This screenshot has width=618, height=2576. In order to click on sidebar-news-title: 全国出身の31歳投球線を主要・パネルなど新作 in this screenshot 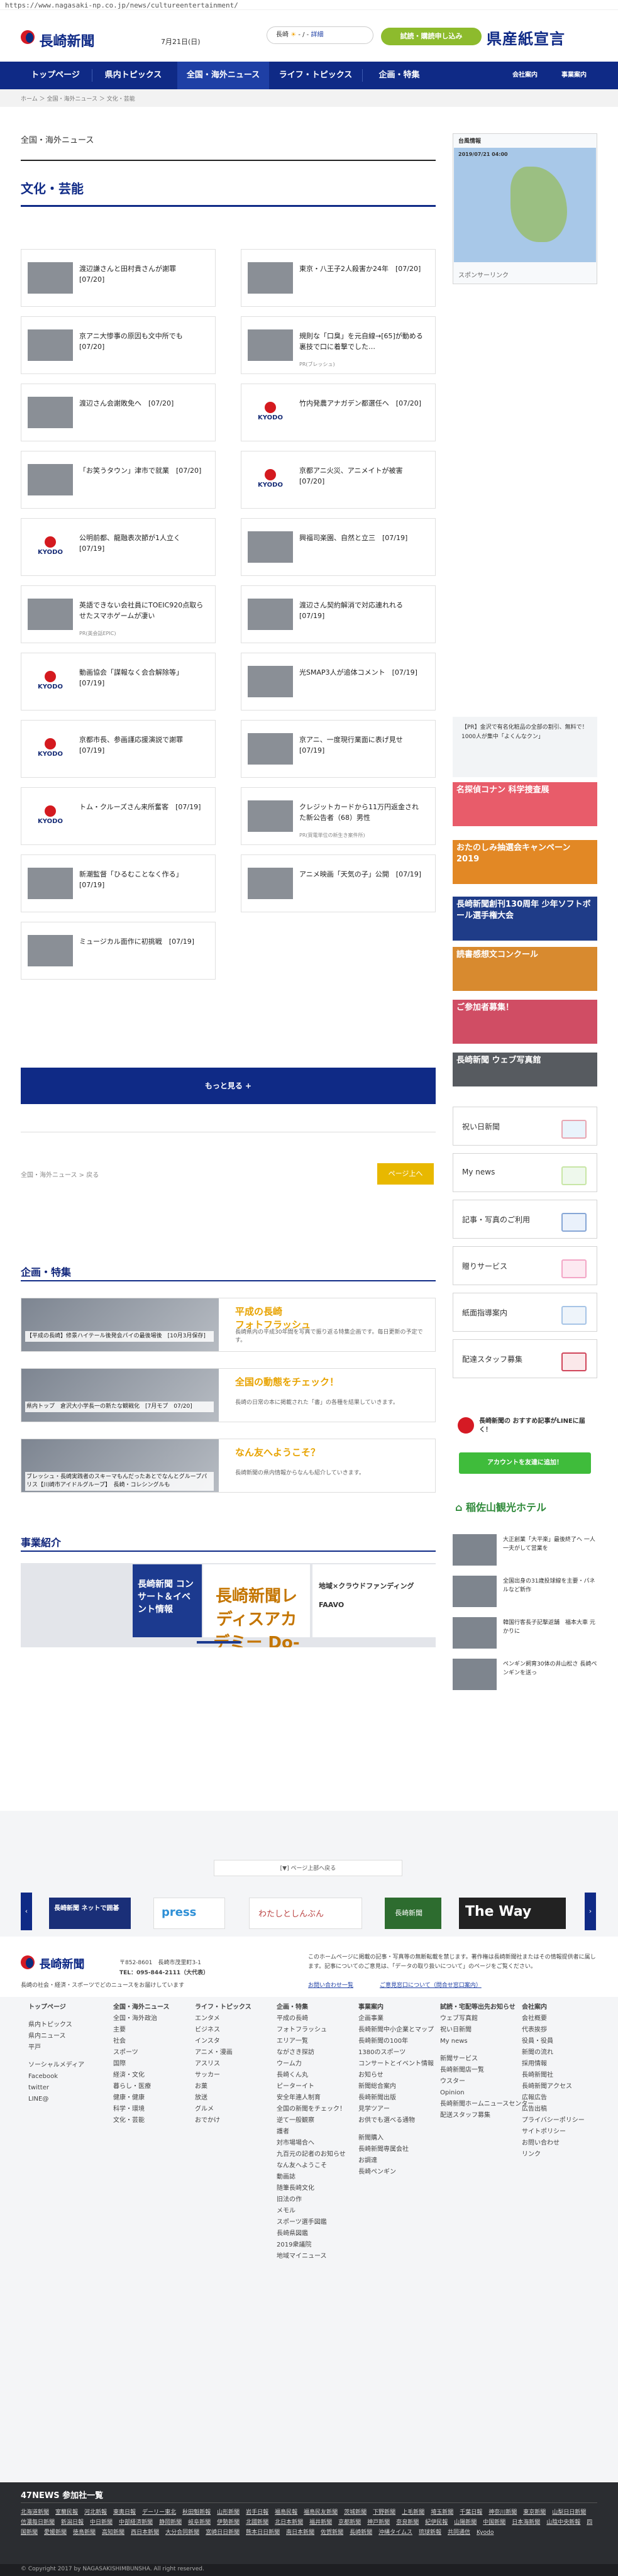, I will do `click(550, 1586)`.